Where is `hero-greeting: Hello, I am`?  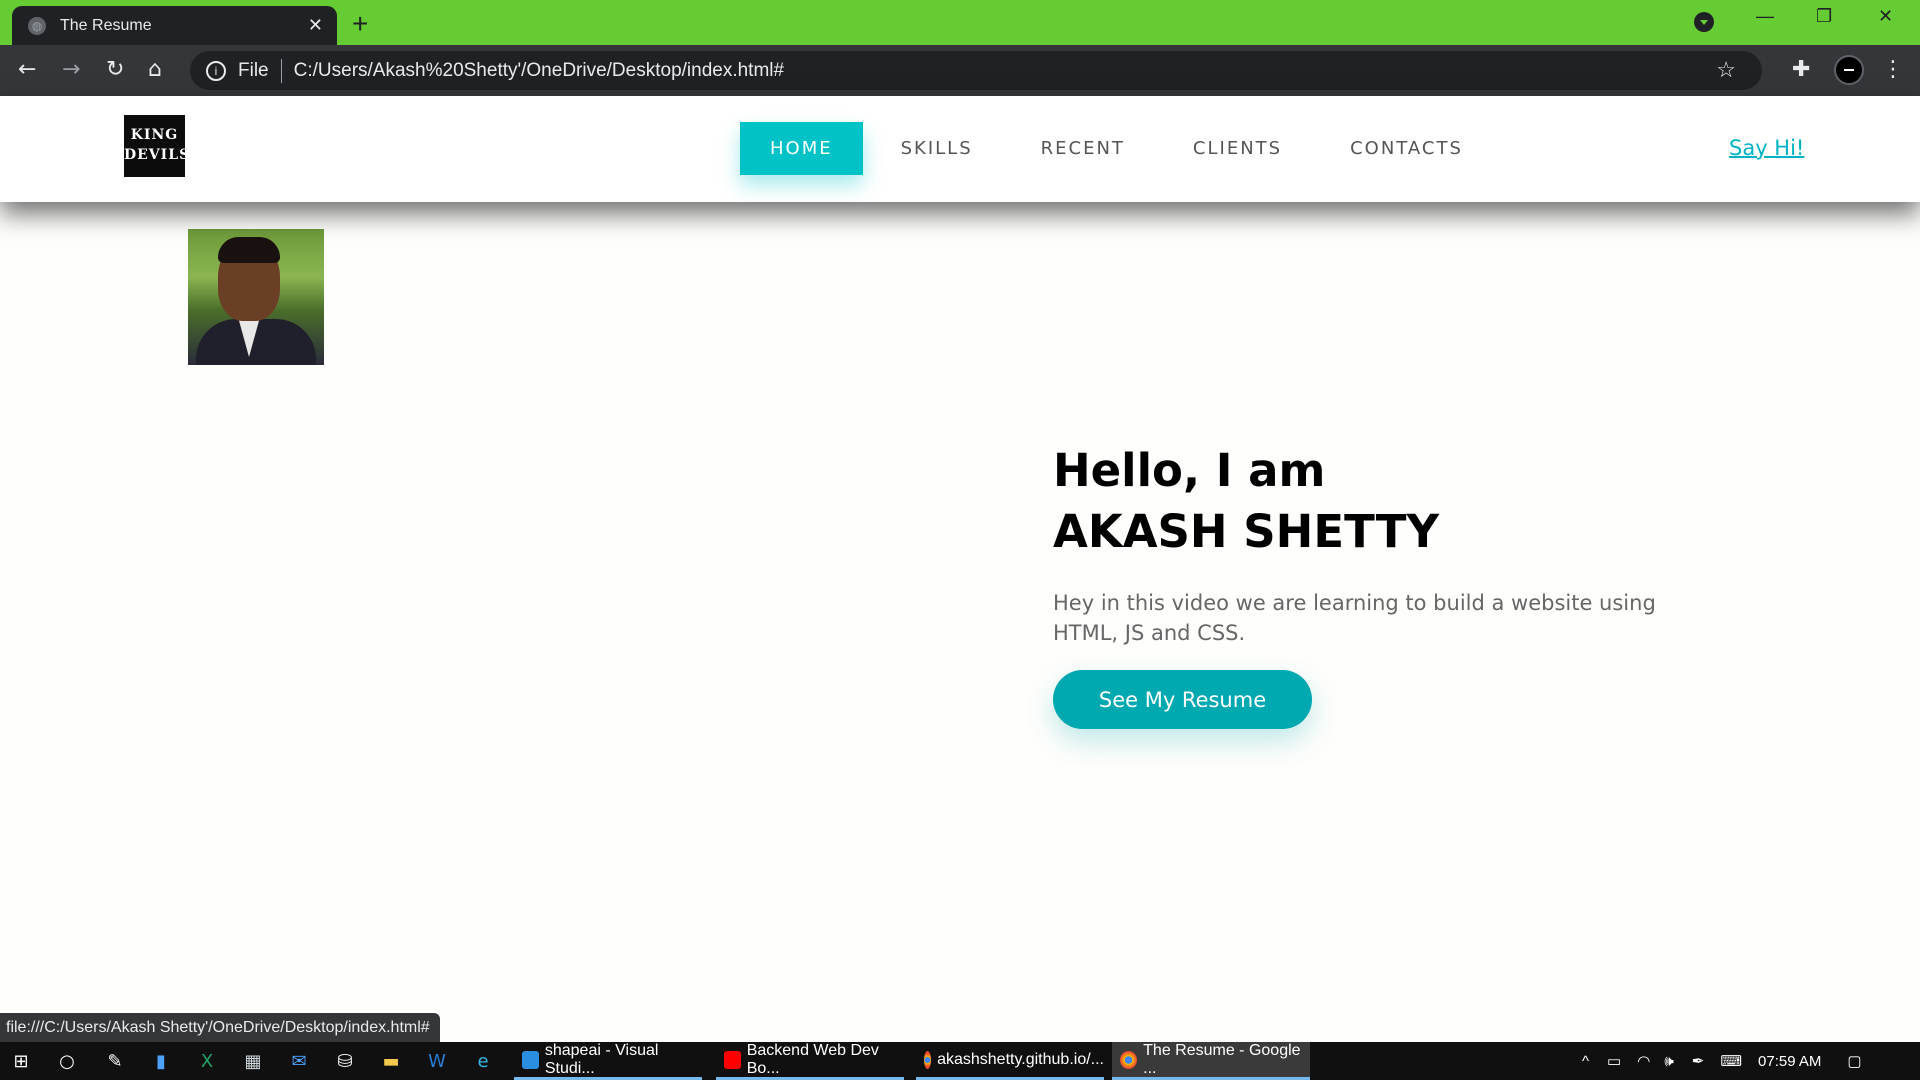 hero-greeting: Hello, I am is located at coordinates (1189, 470).